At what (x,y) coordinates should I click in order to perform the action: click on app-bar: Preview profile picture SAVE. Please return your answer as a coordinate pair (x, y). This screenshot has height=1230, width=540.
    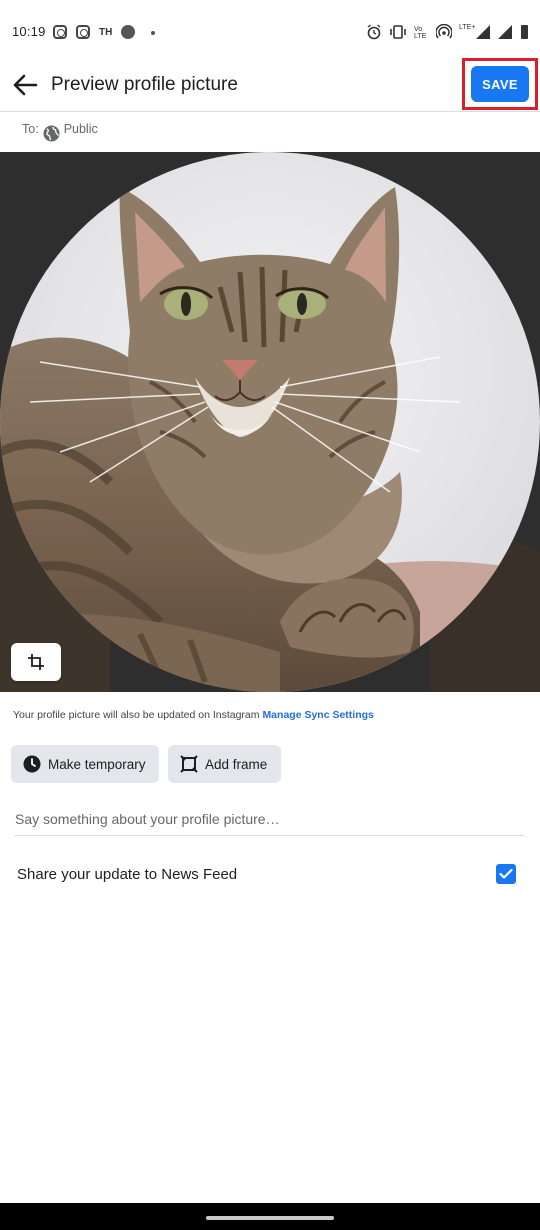
    Looking at the image, I should click on (270, 85).